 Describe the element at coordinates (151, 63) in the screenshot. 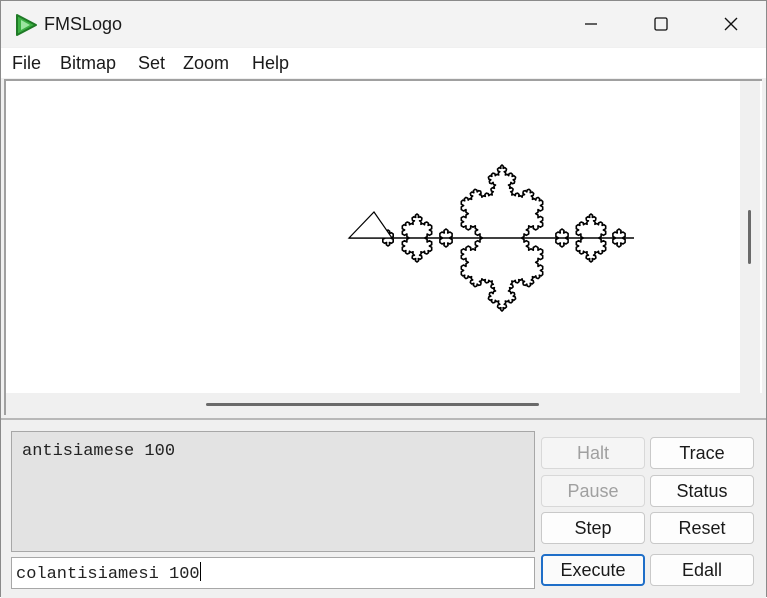

I see `menu-set: Set` at that location.